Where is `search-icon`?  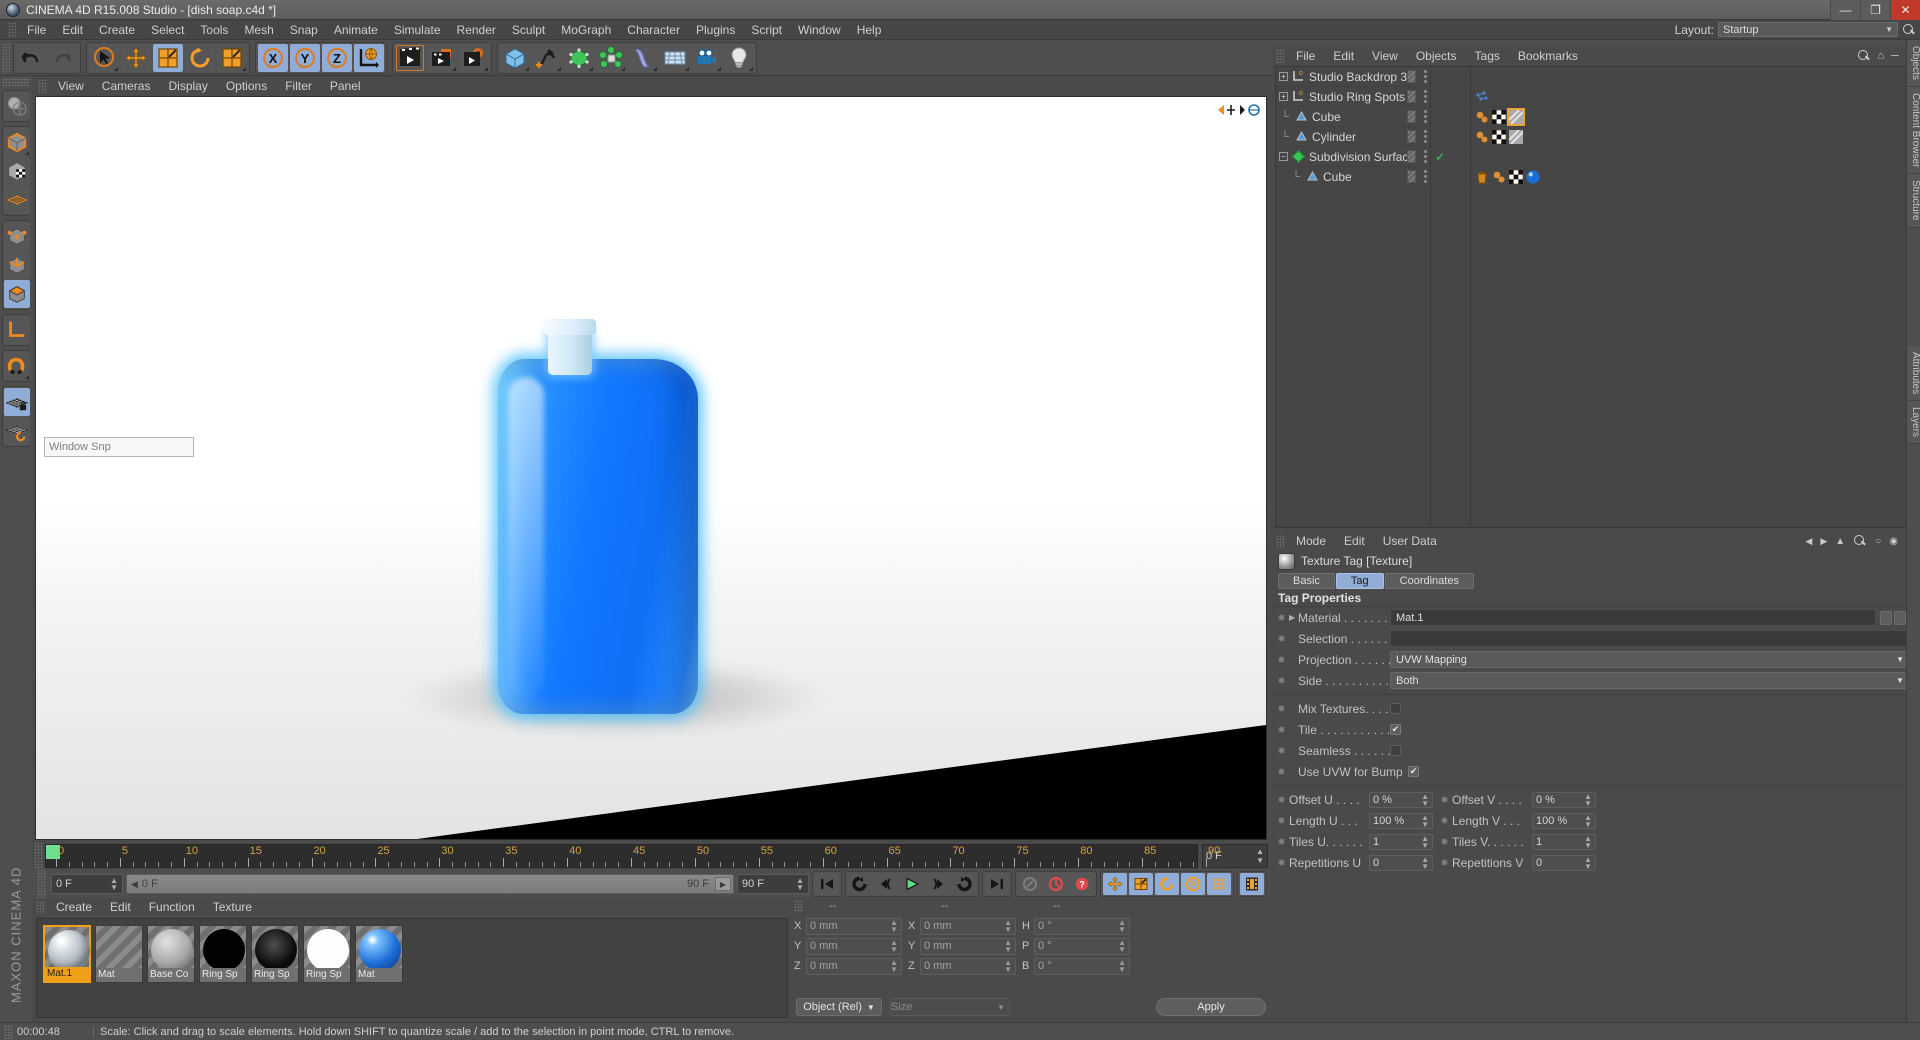 search-icon is located at coordinates (1860, 541).